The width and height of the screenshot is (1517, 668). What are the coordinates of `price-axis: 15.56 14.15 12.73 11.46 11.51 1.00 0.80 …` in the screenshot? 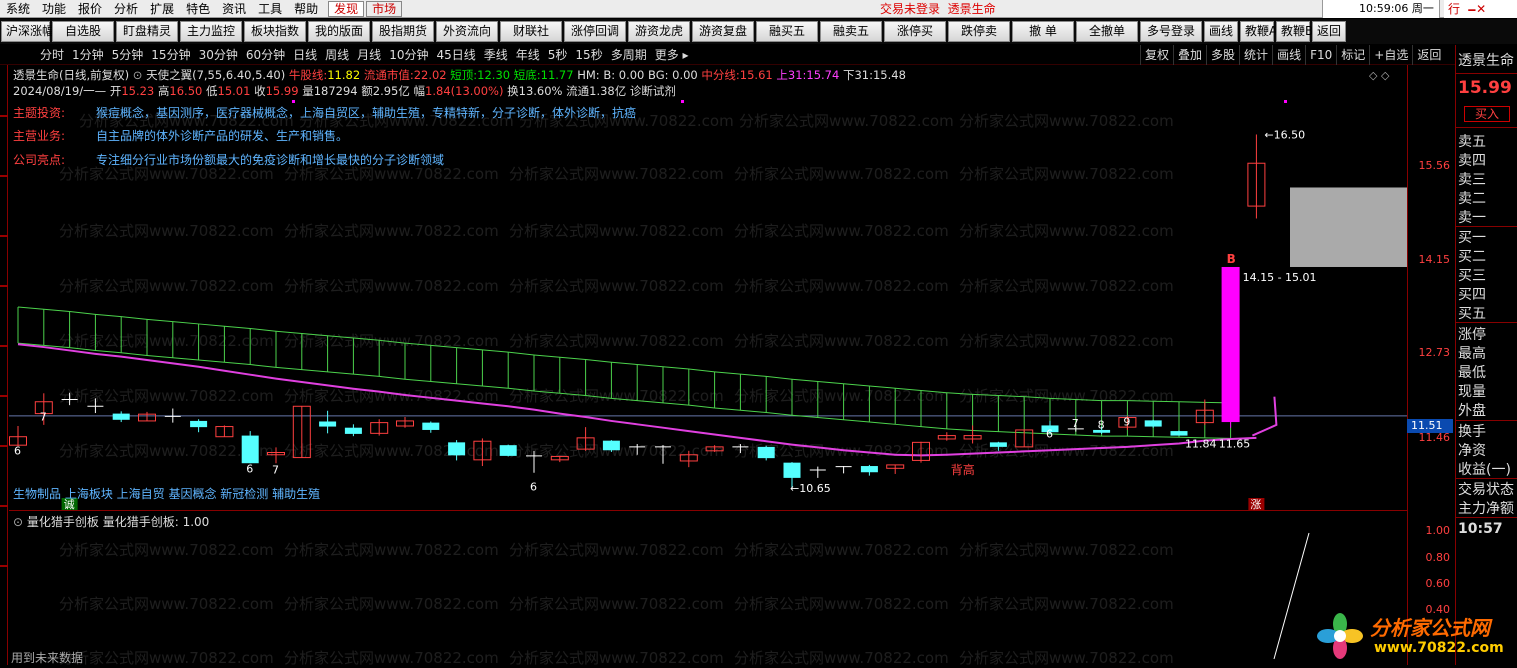 It's located at (1430, 365).